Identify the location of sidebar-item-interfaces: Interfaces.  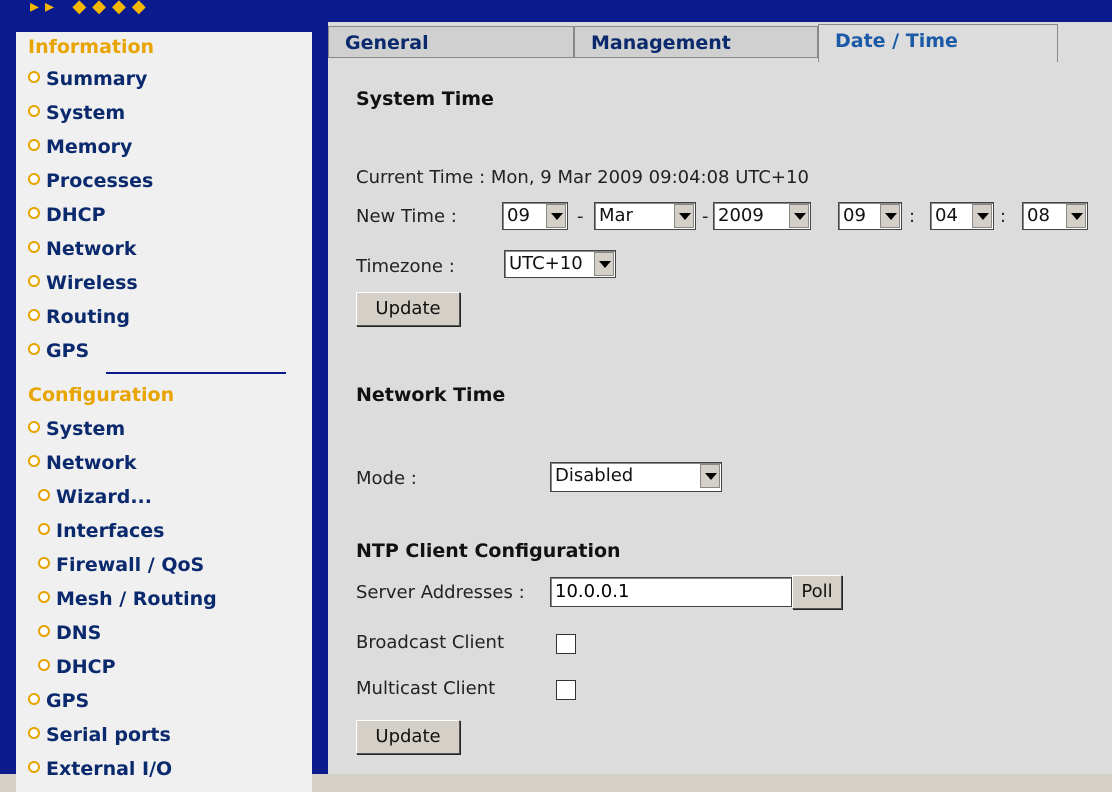
(101, 531).